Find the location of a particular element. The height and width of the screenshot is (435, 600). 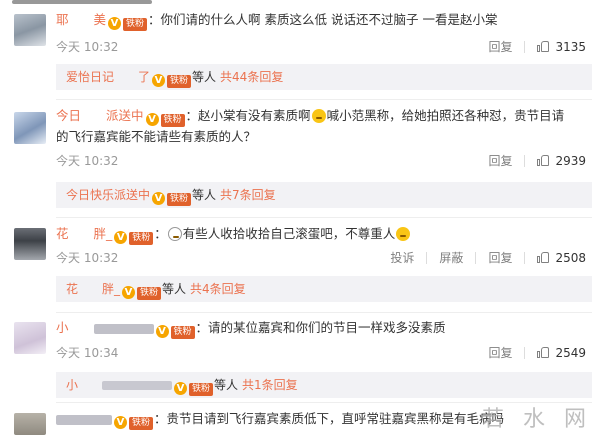

comment-text: 请的某位嘉宾和你们的节目一样戏多没素质 is located at coordinates (327, 327).